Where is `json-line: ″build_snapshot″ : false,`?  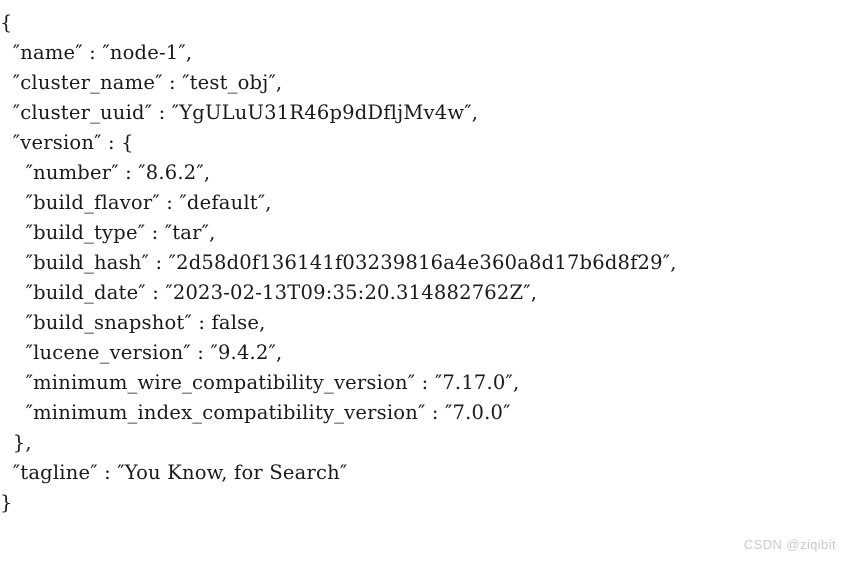 json-line: ″build_snapshot″ : false, is located at coordinates (133, 322).